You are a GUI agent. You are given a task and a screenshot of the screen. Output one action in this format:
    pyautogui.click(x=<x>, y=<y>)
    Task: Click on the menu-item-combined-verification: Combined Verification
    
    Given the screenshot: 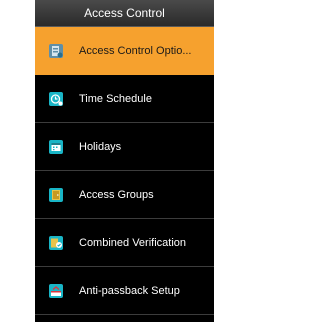 What is the action you would take?
    pyautogui.click(x=124, y=243)
    